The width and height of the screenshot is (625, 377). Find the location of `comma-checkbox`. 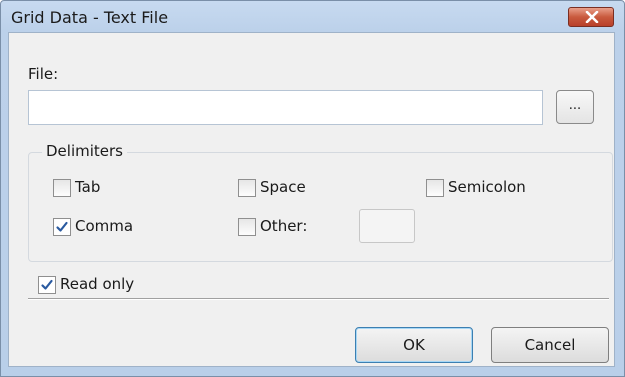

comma-checkbox is located at coordinates (62, 227).